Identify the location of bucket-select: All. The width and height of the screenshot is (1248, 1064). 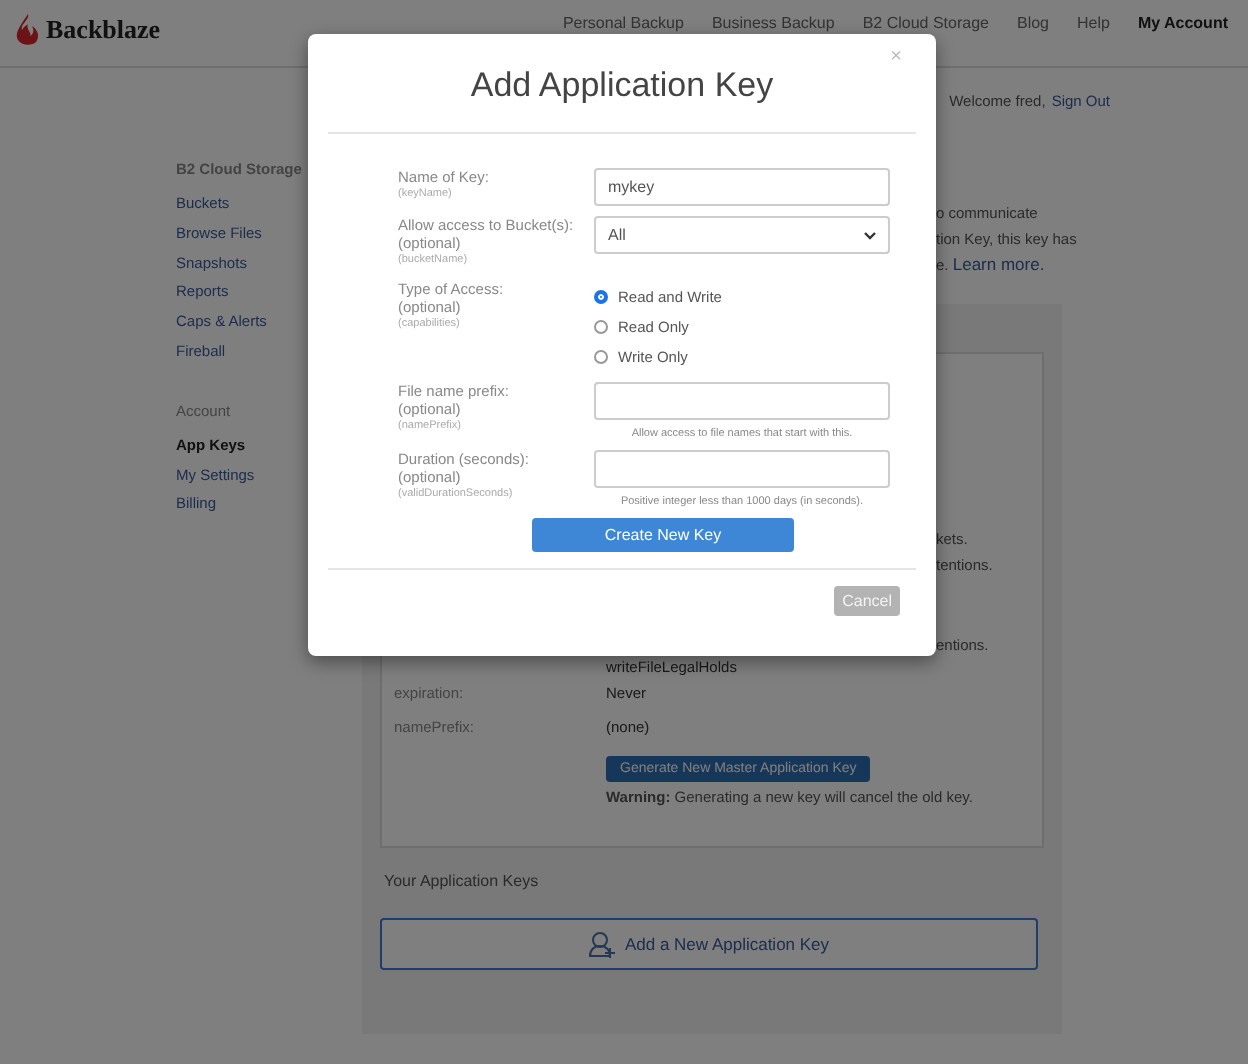
(742, 235).